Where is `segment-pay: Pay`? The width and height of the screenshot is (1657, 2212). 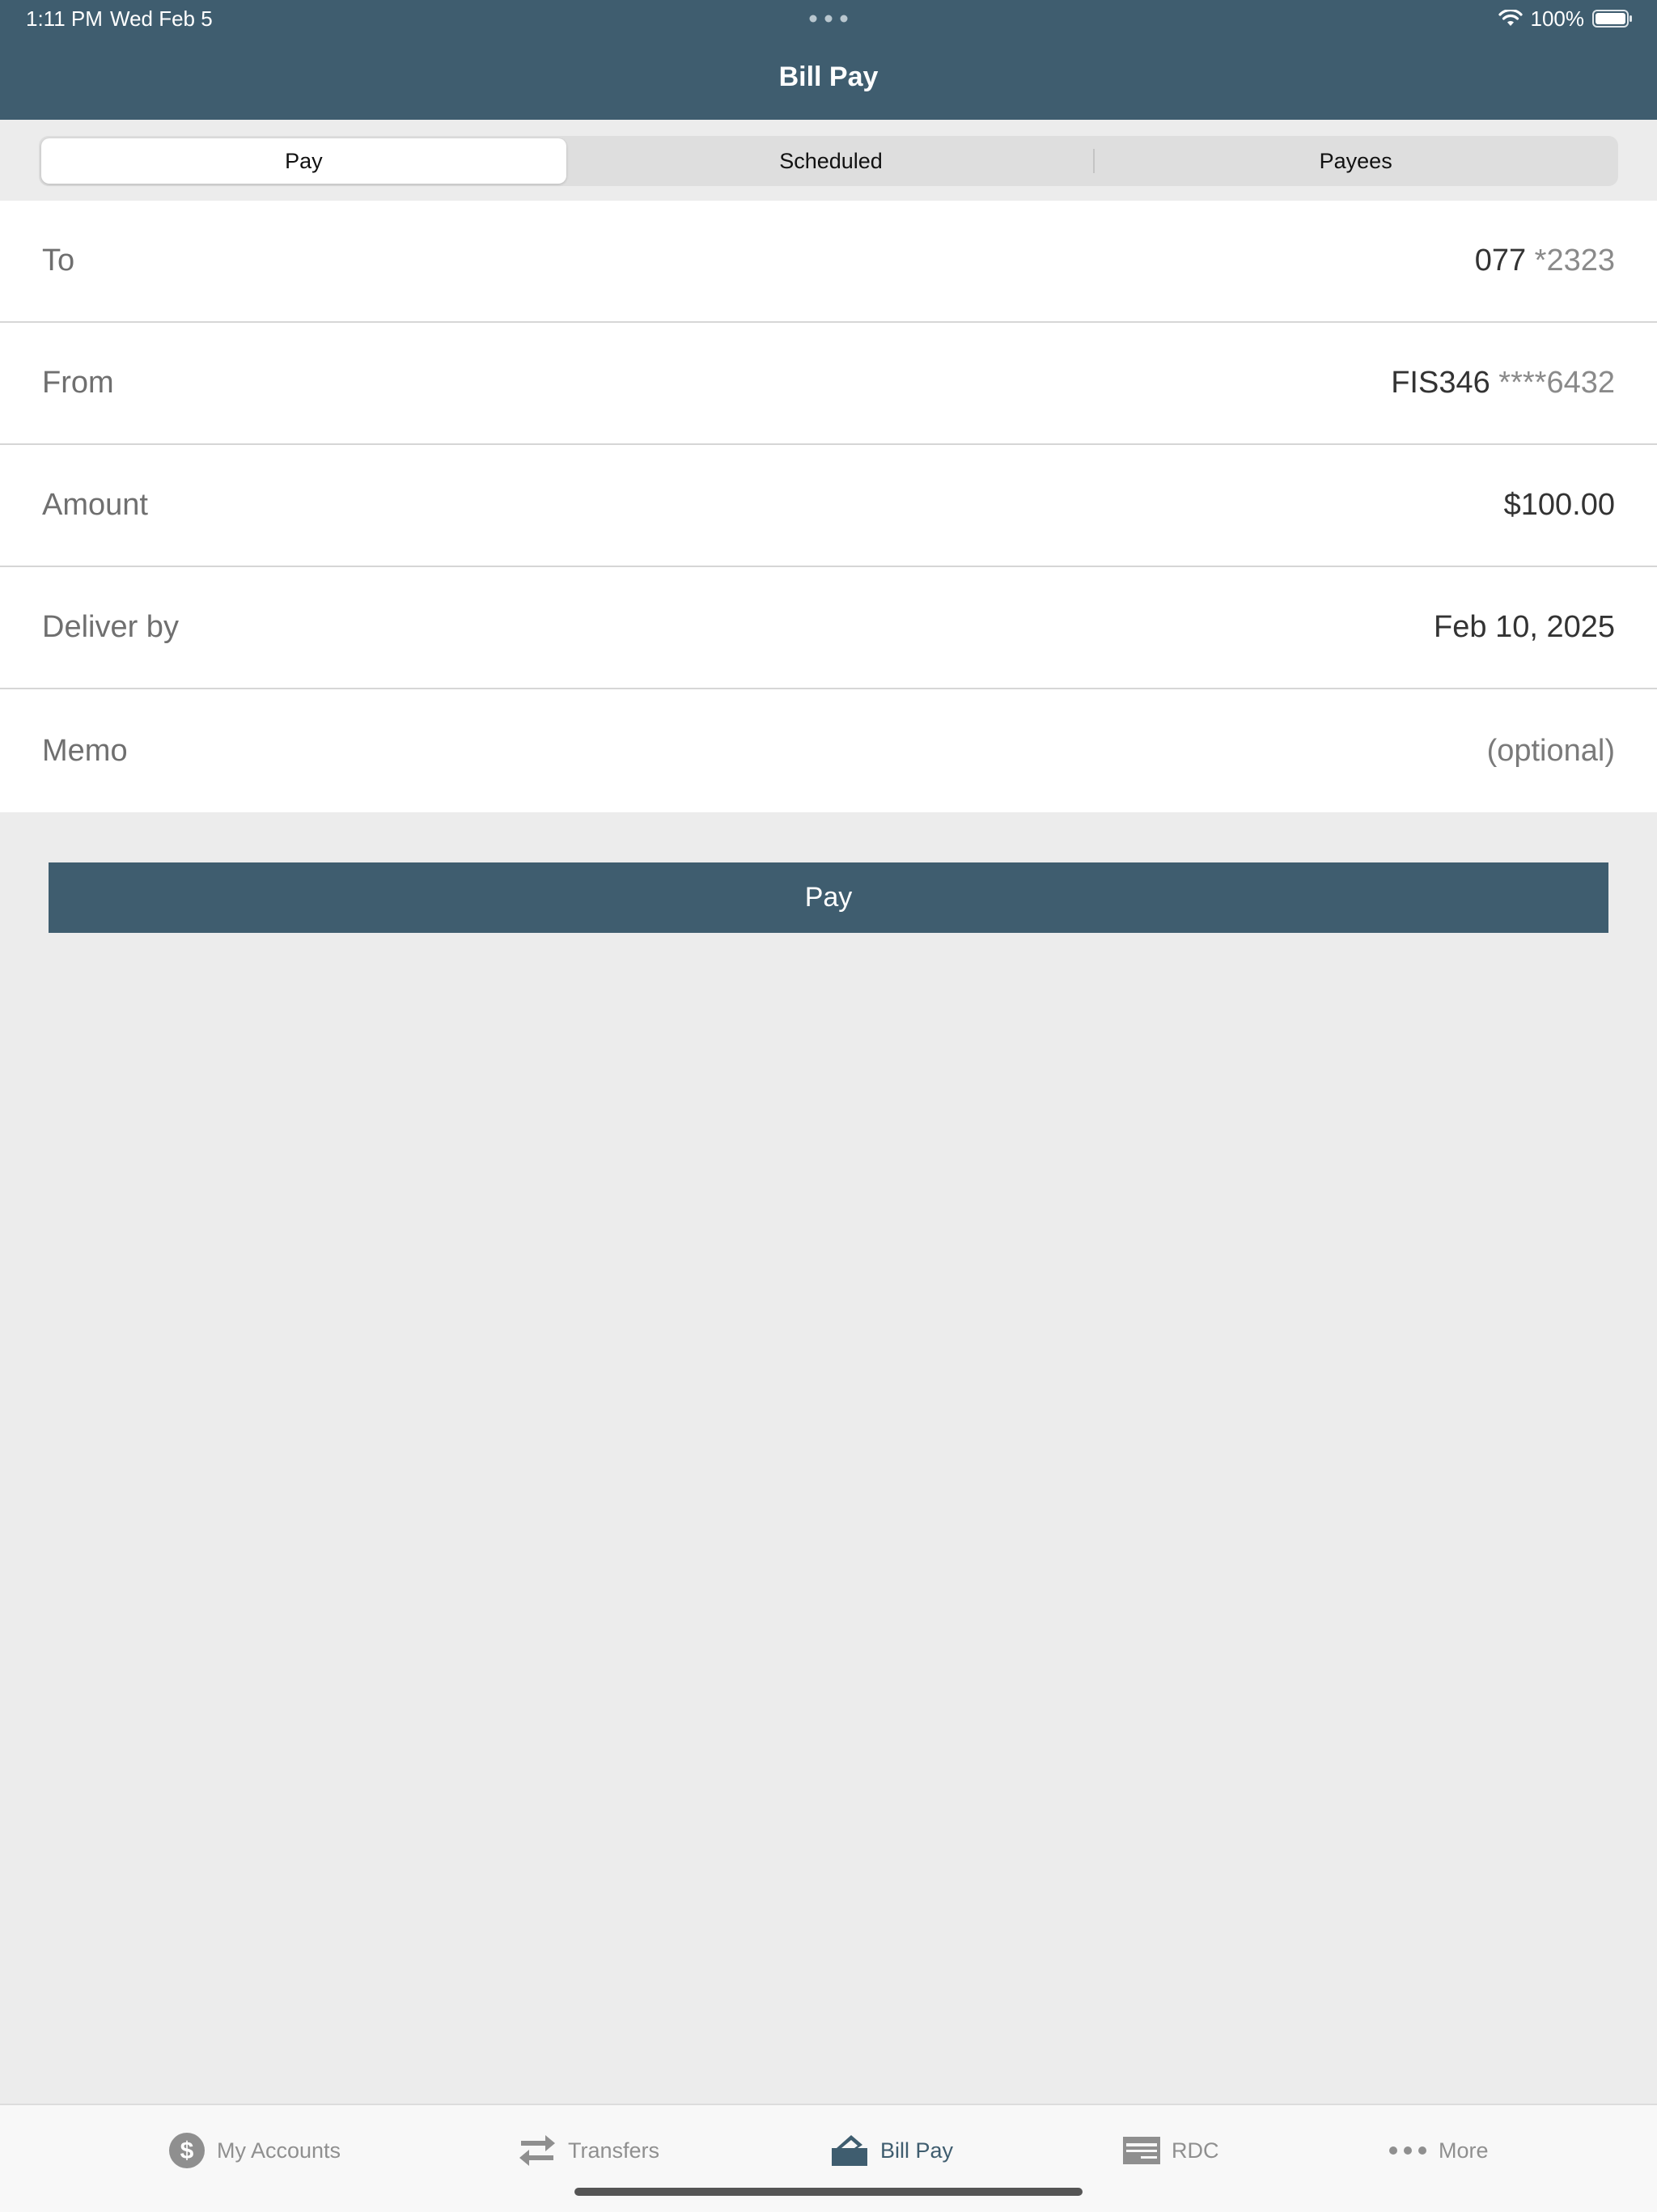 segment-pay: Pay is located at coordinates (303, 161).